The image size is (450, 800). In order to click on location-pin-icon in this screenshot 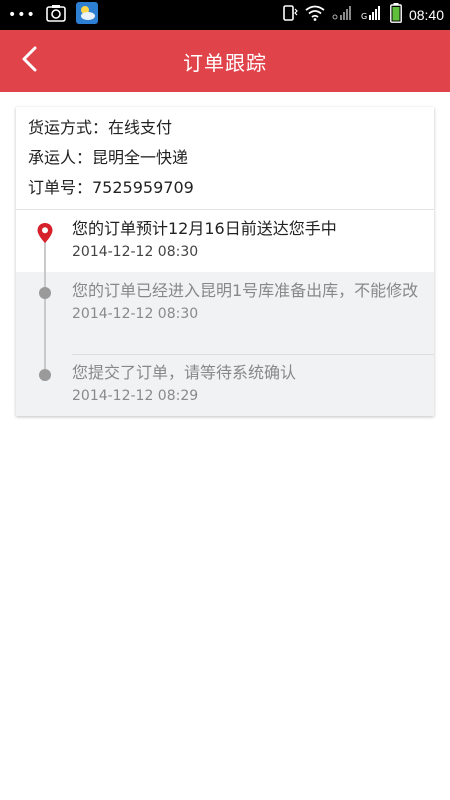, I will do `click(45, 235)`.